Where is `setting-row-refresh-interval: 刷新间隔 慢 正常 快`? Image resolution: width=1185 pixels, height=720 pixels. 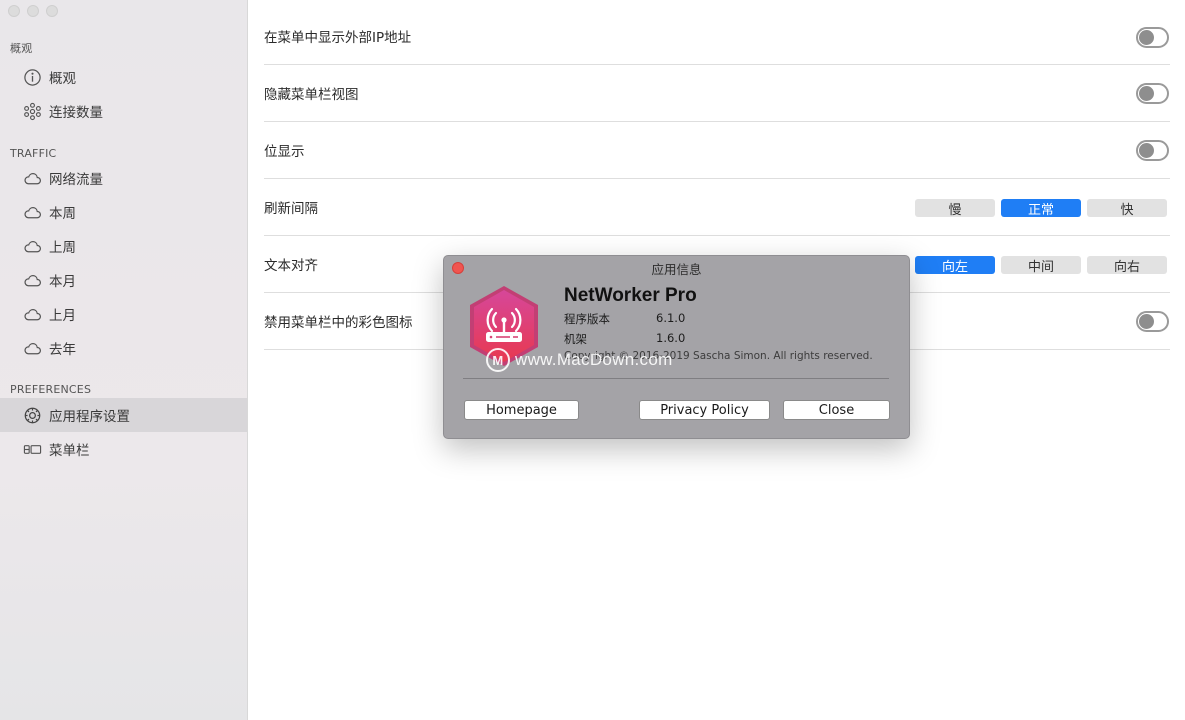 setting-row-refresh-interval: 刷新间隔 慢 正常 快 is located at coordinates (717, 207).